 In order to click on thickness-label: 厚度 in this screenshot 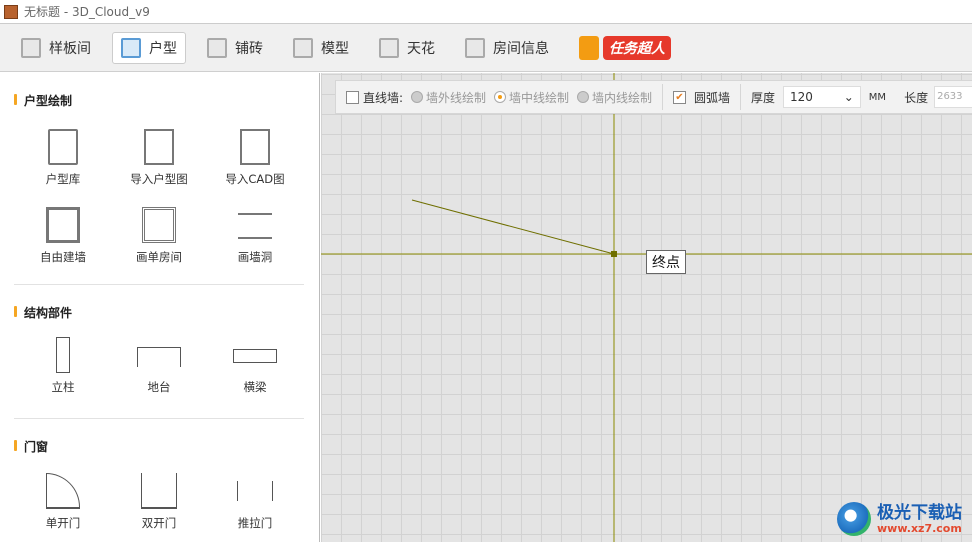, I will do `click(762, 97)`.